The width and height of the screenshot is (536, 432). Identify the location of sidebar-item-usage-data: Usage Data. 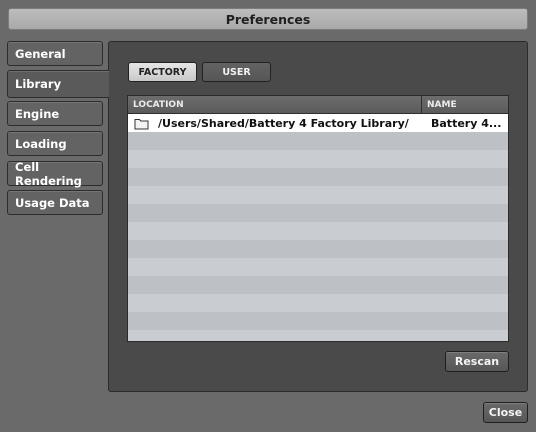
(55, 202).